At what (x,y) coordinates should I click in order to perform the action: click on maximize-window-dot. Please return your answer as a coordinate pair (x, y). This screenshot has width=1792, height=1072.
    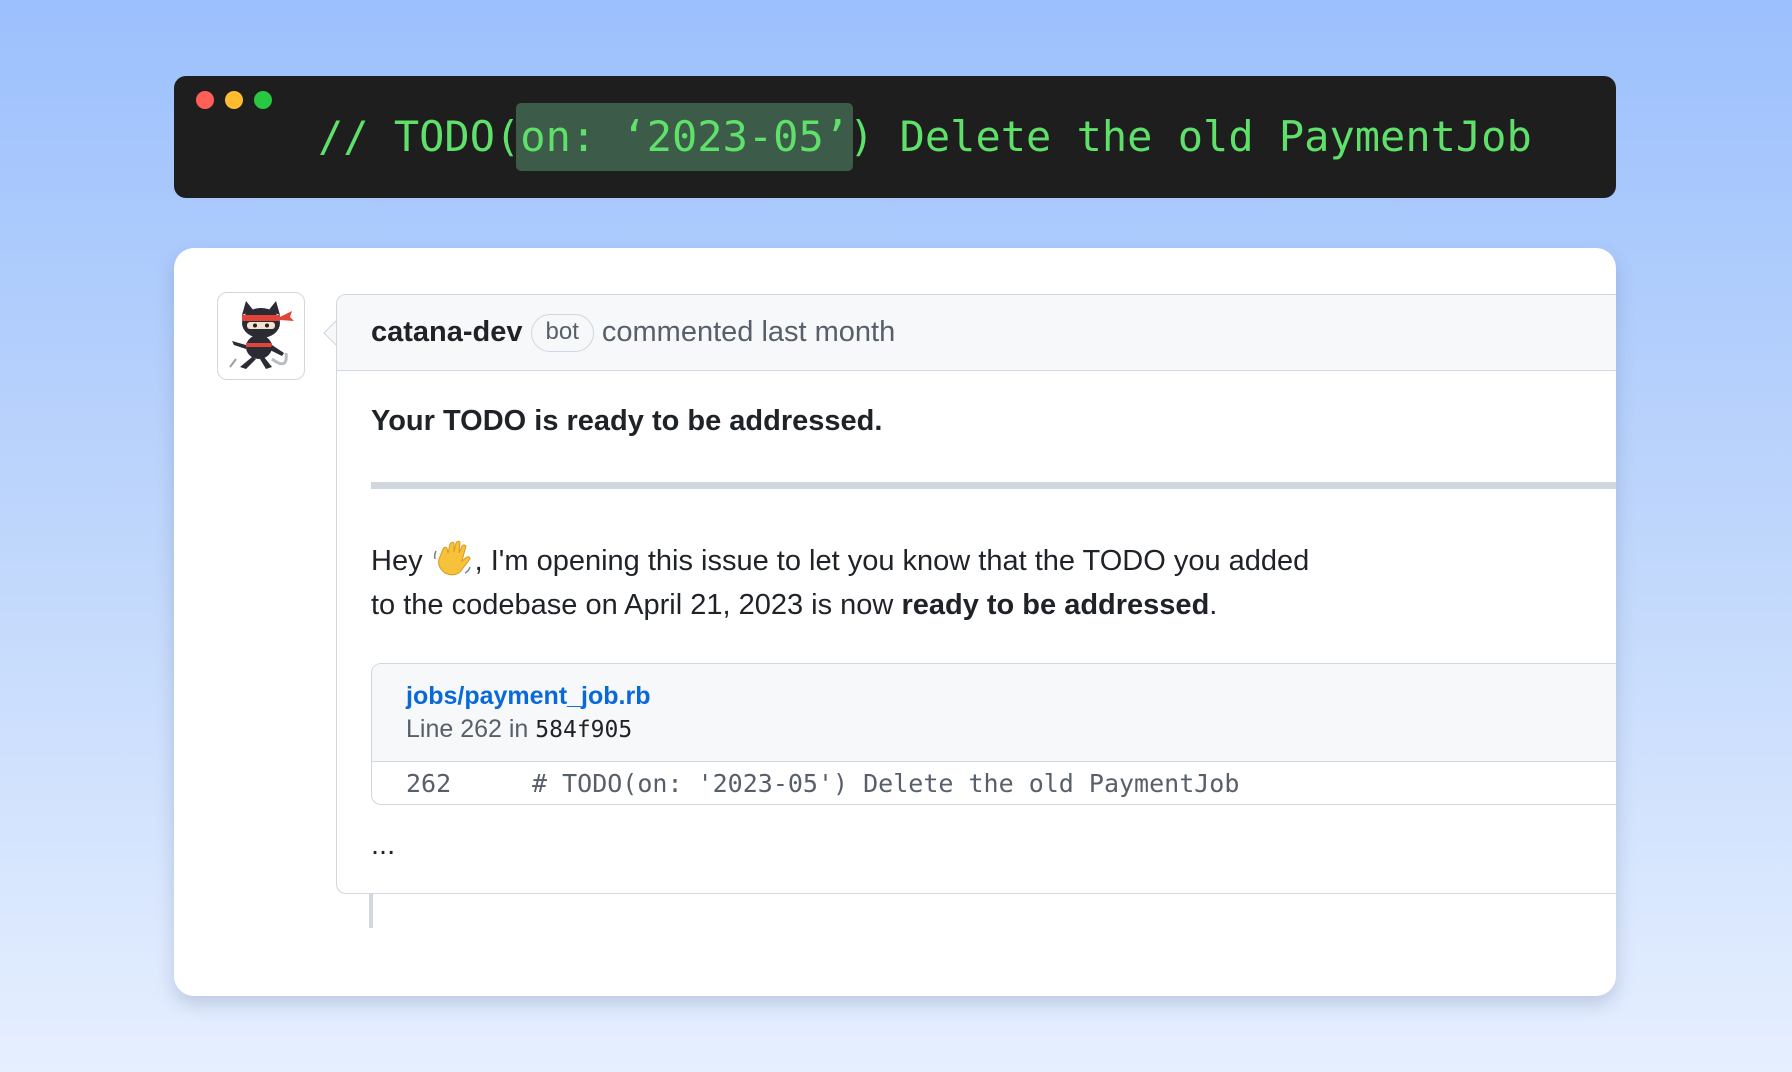
    Looking at the image, I should click on (263, 100).